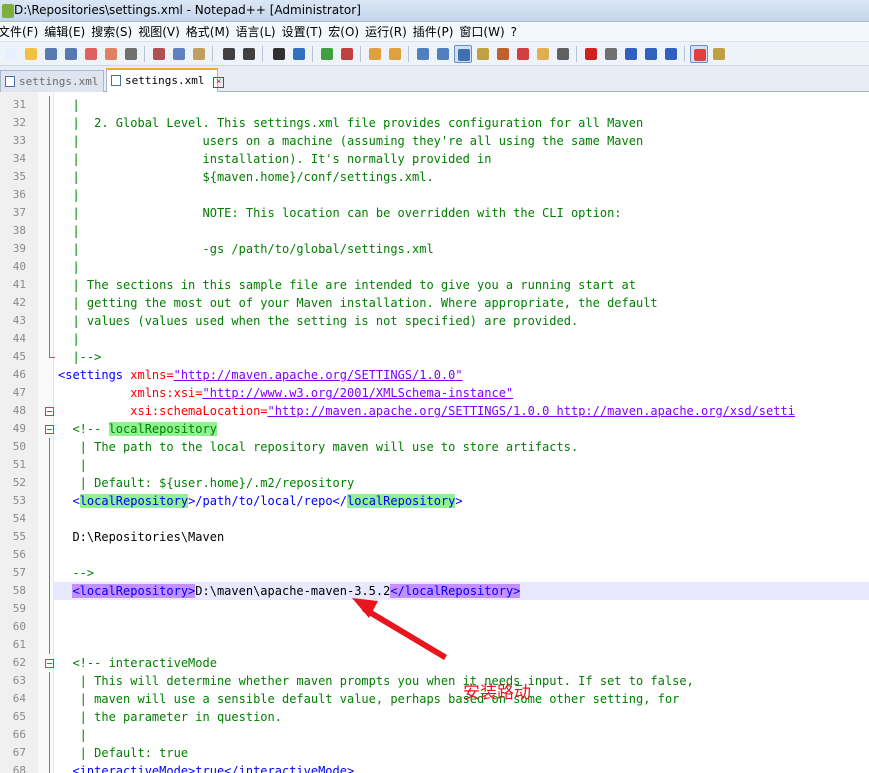 The height and width of the screenshot is (773, 869). I want to click on close-icon: ×, so click(219, 82).